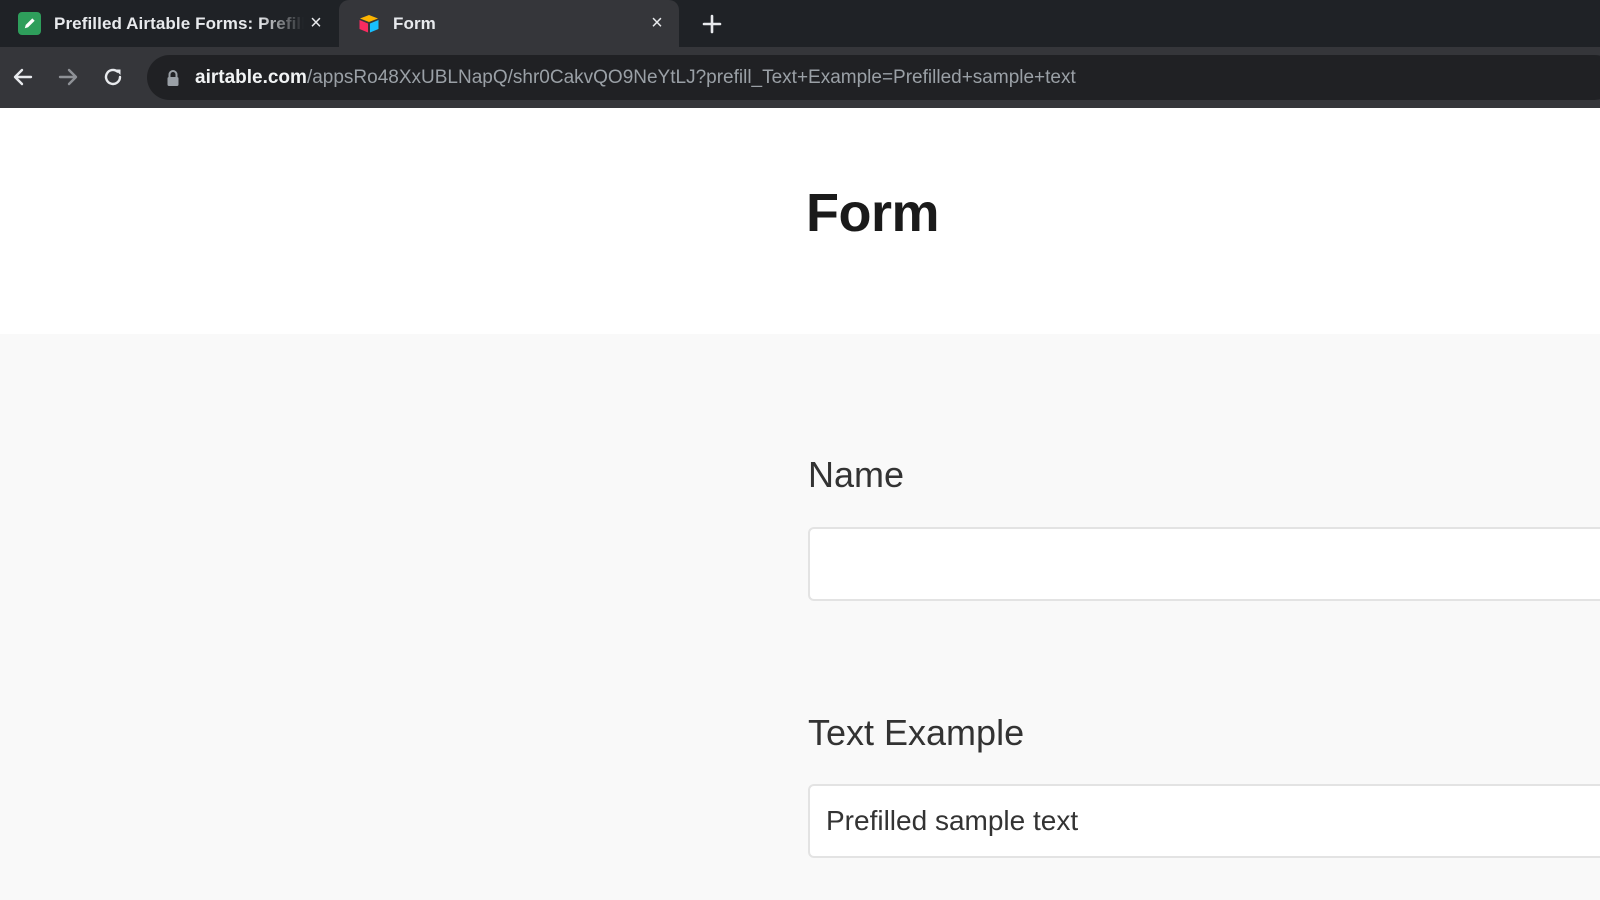  I want to click on tab-prefilled-airtable-forms: Prefilled Airtable Forms: Prefill ×, so click(169, 23).